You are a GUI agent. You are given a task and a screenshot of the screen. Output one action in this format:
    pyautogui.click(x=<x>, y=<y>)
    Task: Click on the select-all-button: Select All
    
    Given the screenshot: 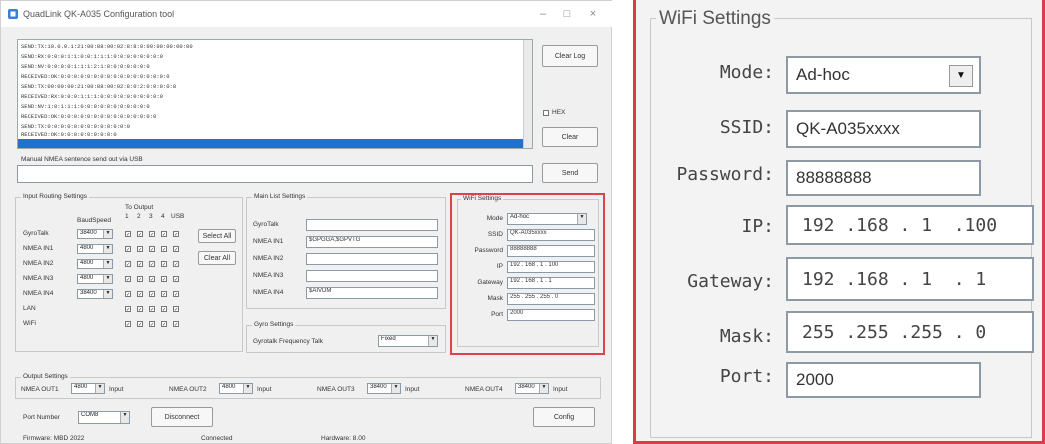 What is the action you would take?
    pyautogui.click(x=217, y=236)
    